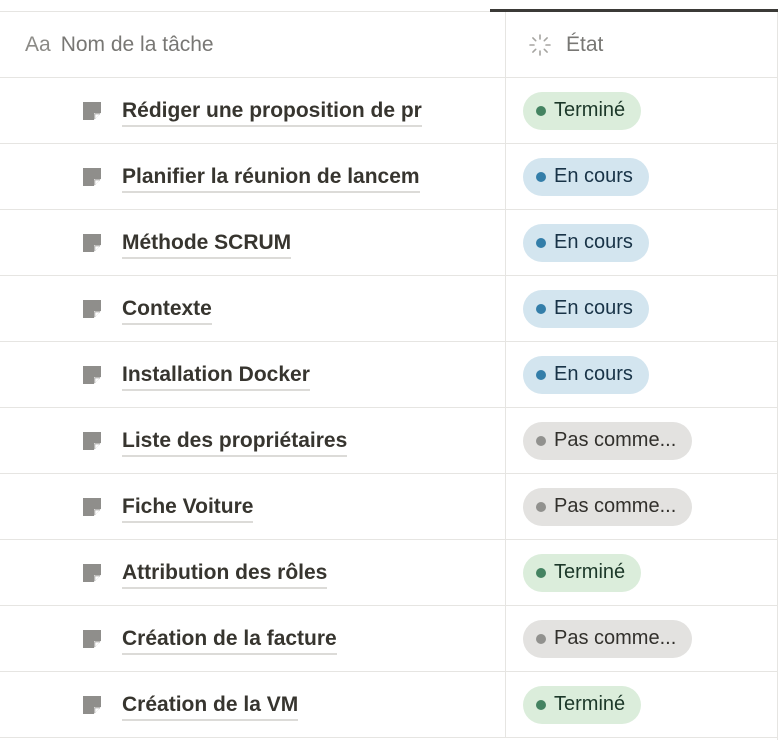 Image resolution: width=778 pixels, height=740 pixels. I want to click on spinner-icon, so click(540, 44).